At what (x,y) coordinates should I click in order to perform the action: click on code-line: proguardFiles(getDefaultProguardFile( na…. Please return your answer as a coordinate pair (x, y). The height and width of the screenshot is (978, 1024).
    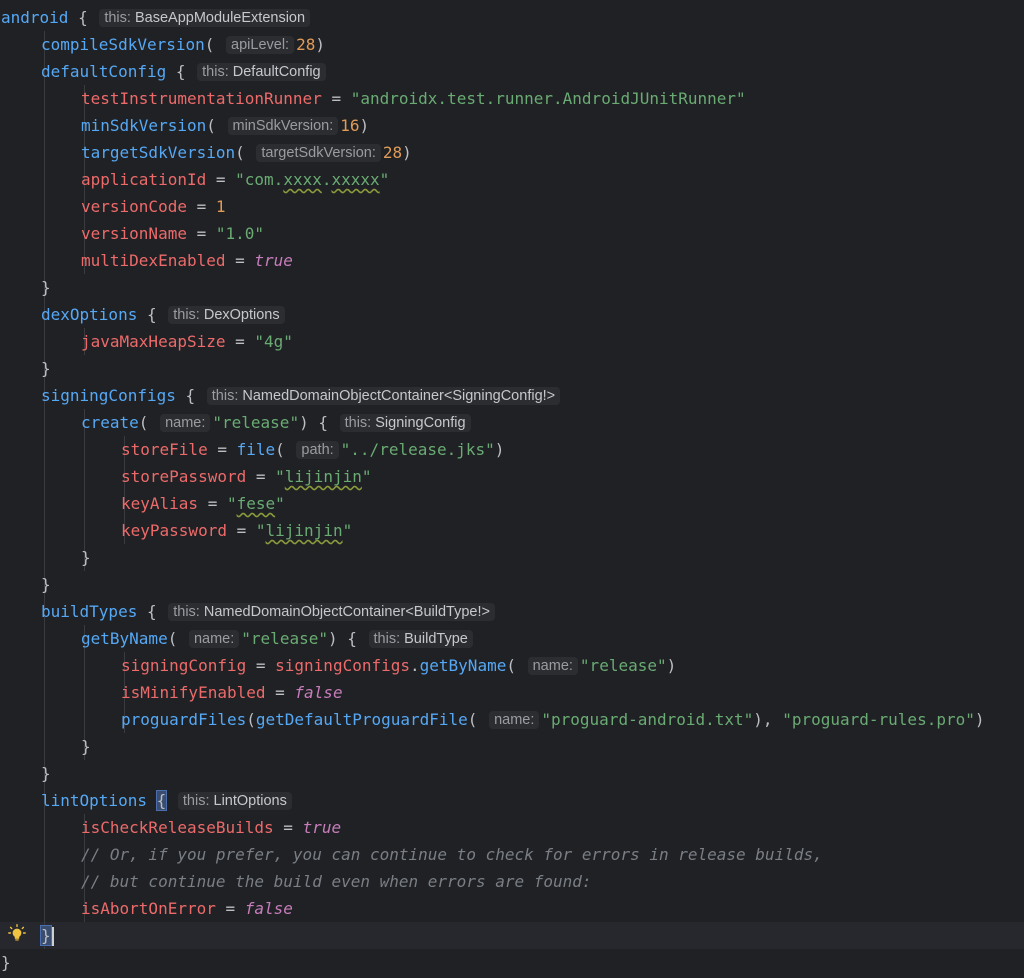
    Looking at the image, I should click on (512, 719).